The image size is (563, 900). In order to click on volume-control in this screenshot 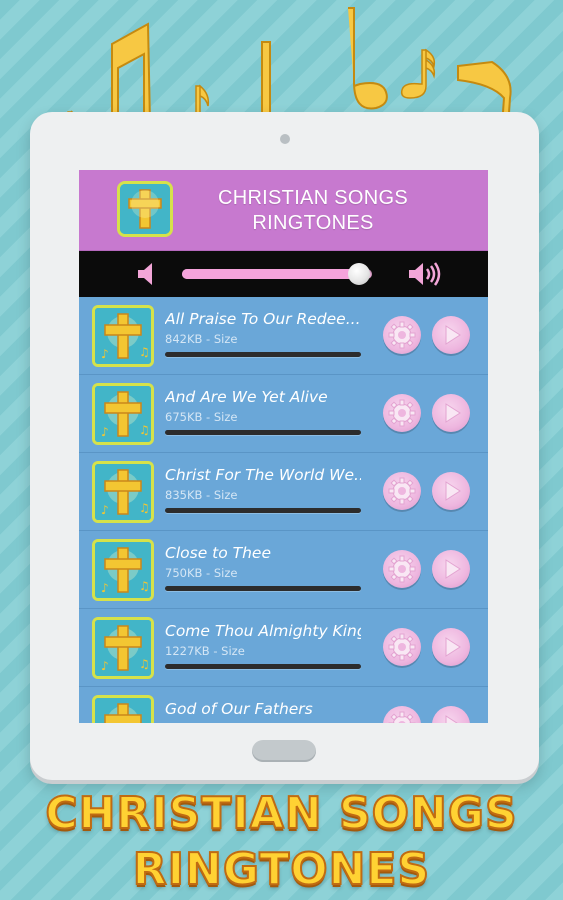, I will do `click(283, 274)`.